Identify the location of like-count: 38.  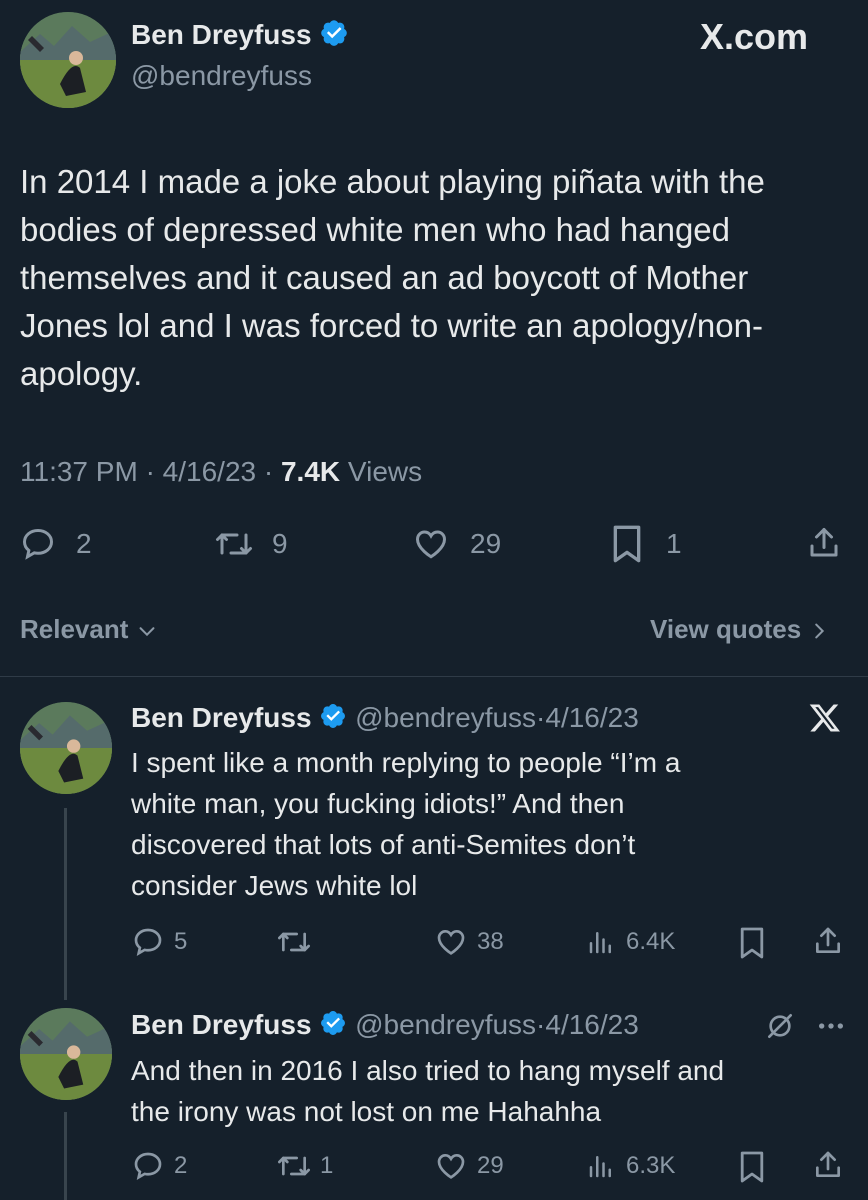
(490, 941).